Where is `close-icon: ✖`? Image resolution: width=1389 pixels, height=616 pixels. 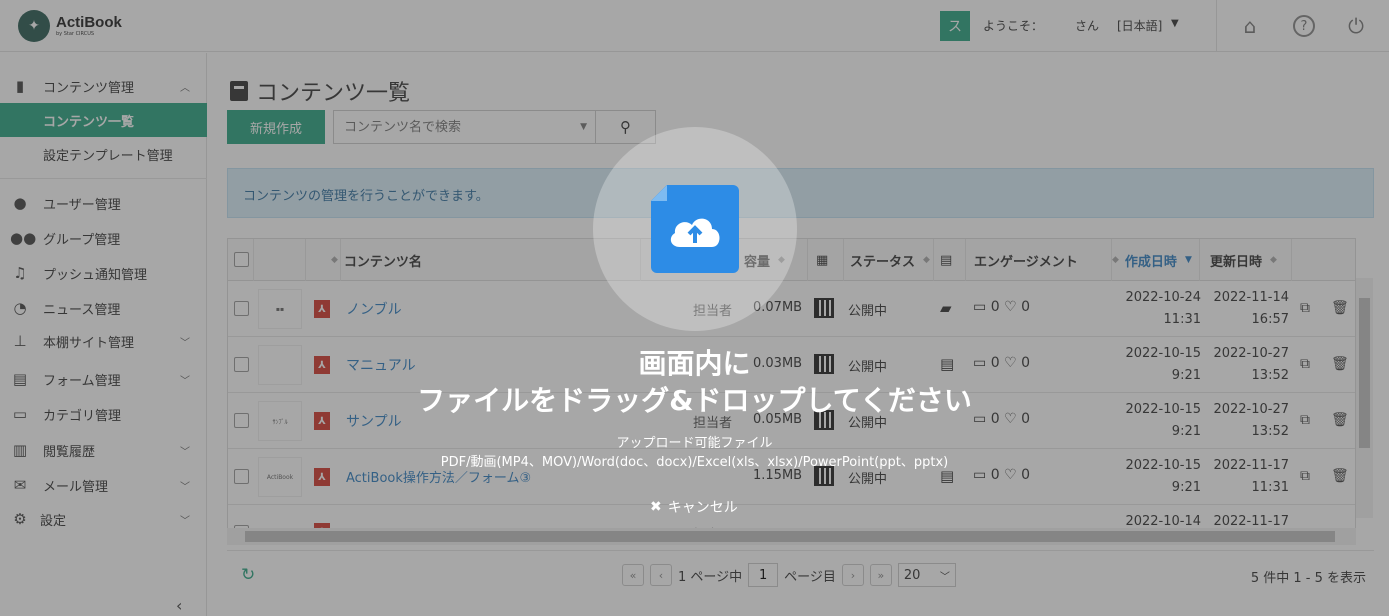 close-icon: ✖ is located at coordinates (656, 507).